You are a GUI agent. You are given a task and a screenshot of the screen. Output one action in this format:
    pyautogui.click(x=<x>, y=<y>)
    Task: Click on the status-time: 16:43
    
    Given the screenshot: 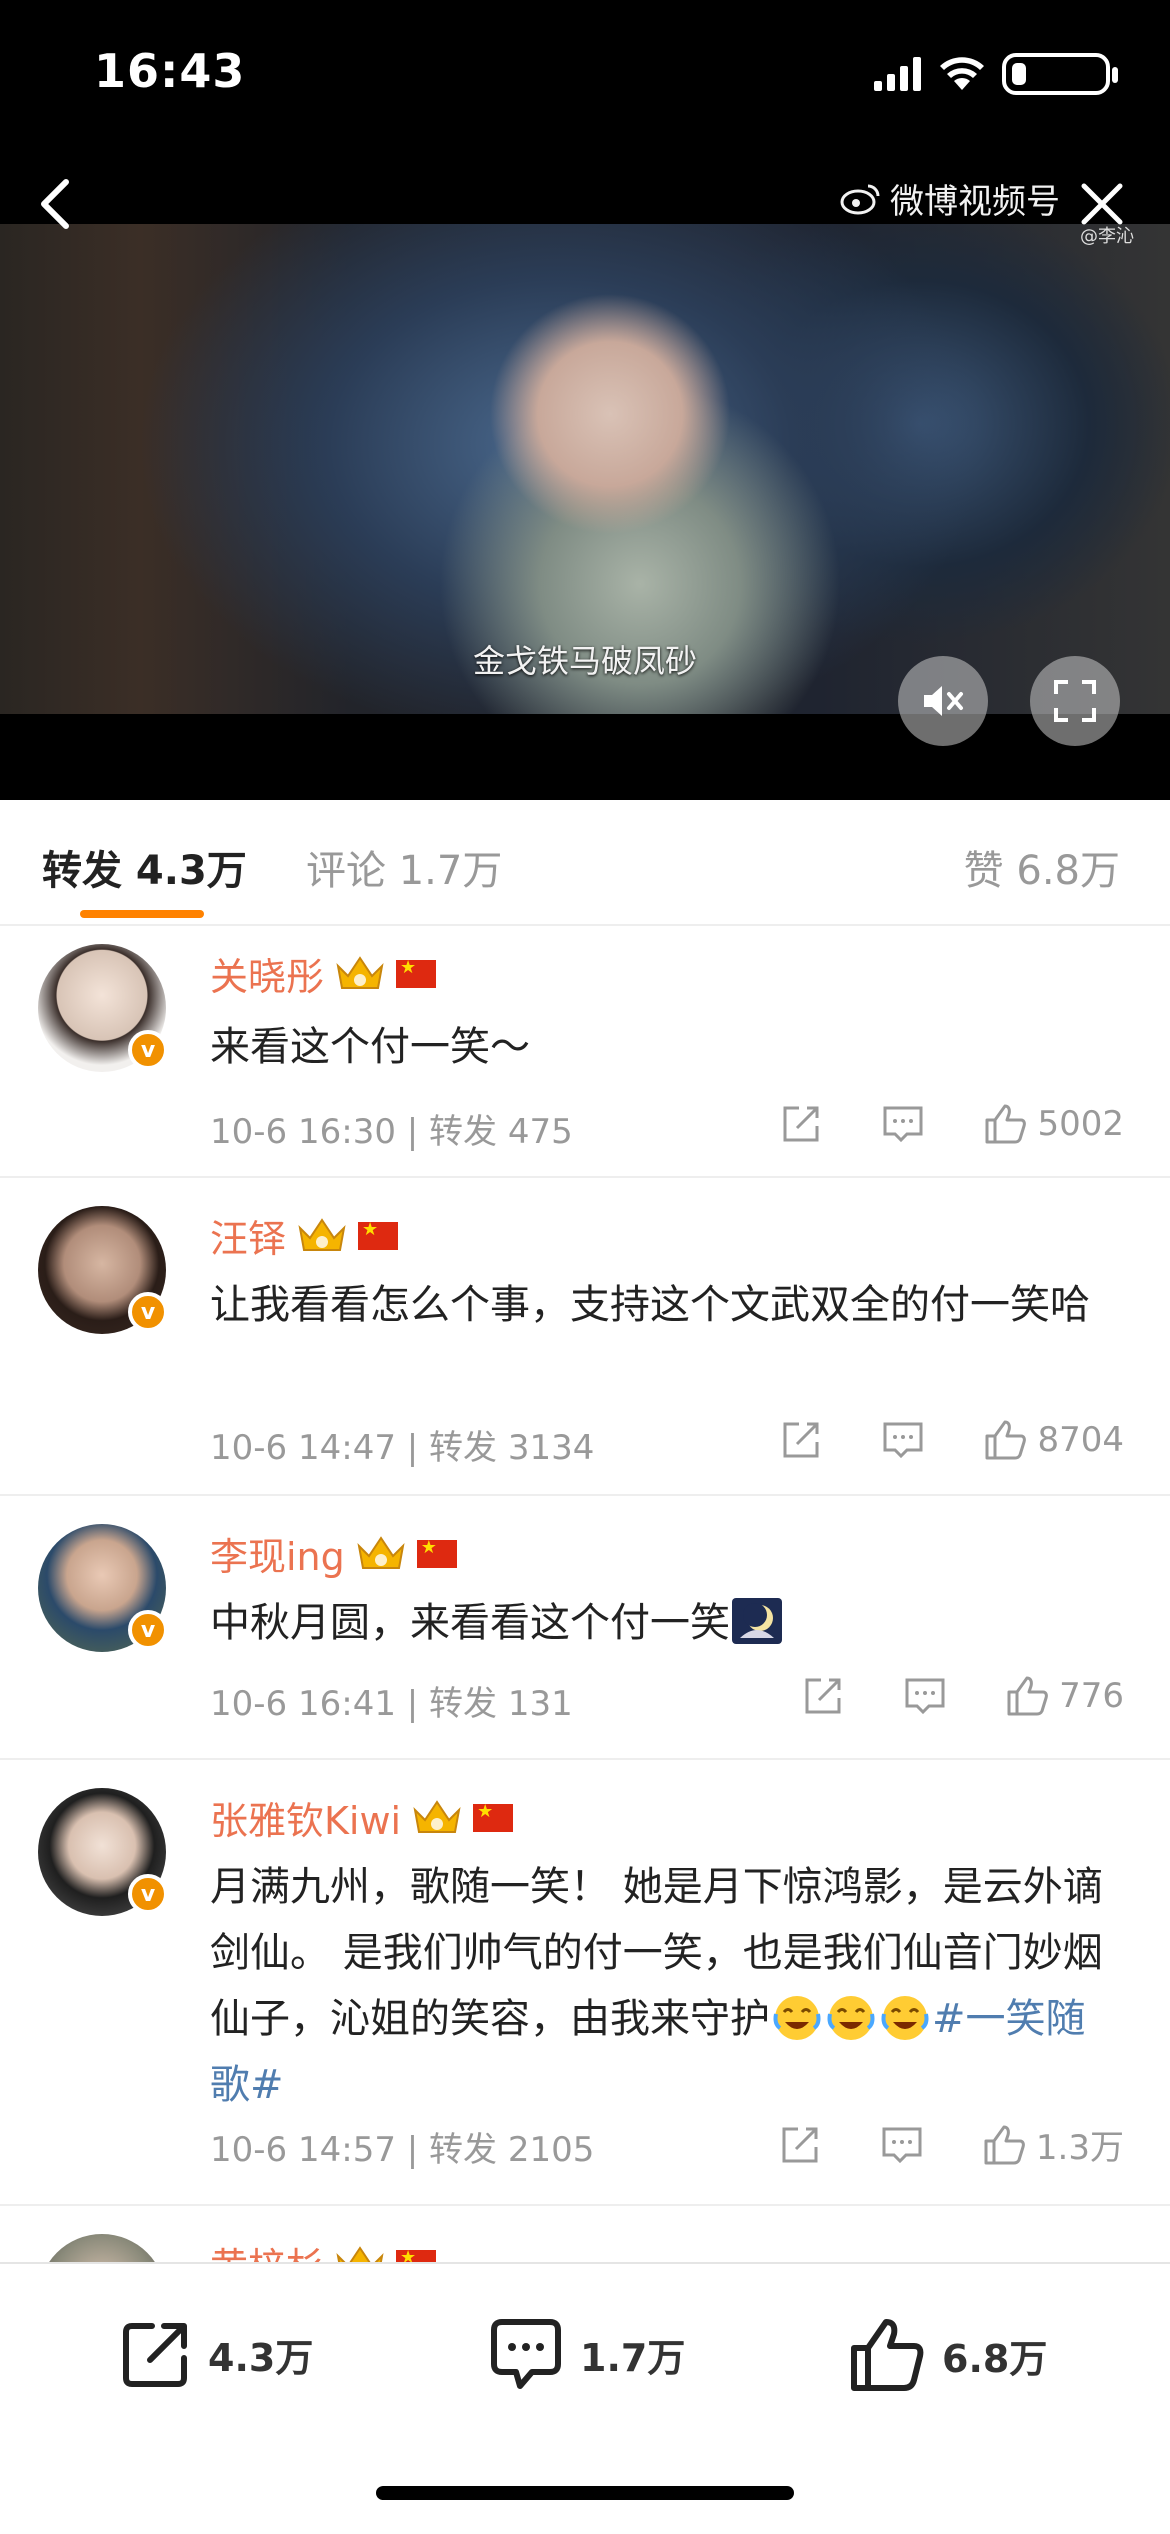 What is the action you would take?
    pyautogui.click(x=170, y=71)
    